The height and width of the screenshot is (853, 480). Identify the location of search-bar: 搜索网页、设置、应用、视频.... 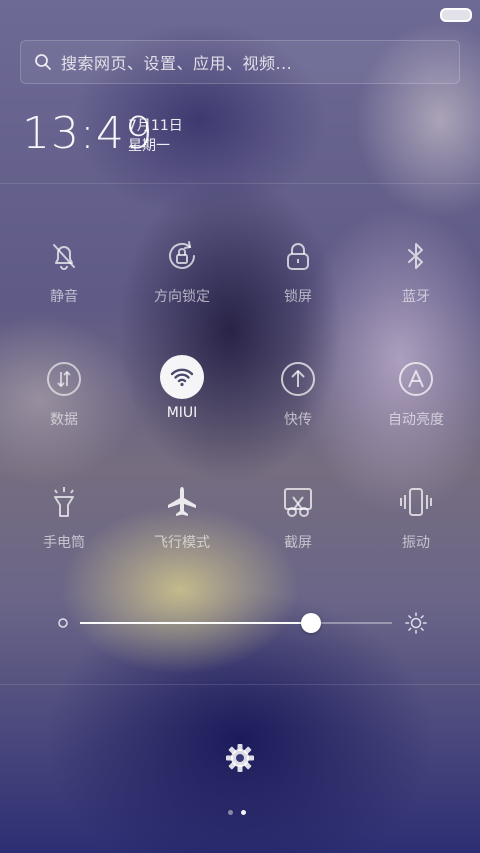
(240, 62).